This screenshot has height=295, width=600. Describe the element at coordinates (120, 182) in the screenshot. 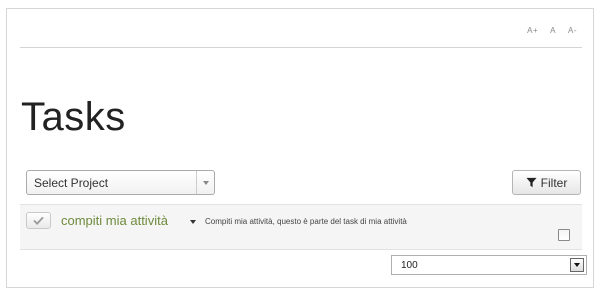

I see `project-select: Select Project` at that location.